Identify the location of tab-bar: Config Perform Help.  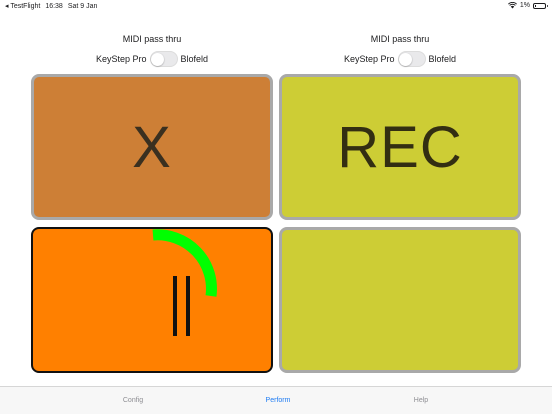
(276, 400).